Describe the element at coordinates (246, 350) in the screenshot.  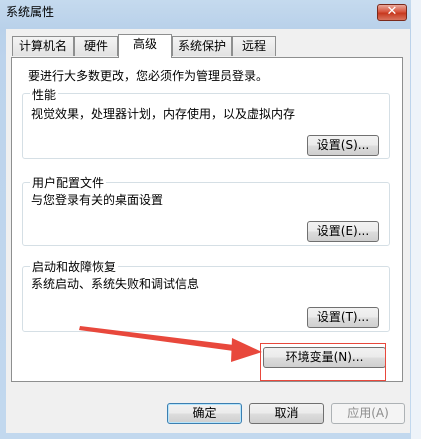
I see `annotation-arrow-head` at that location.